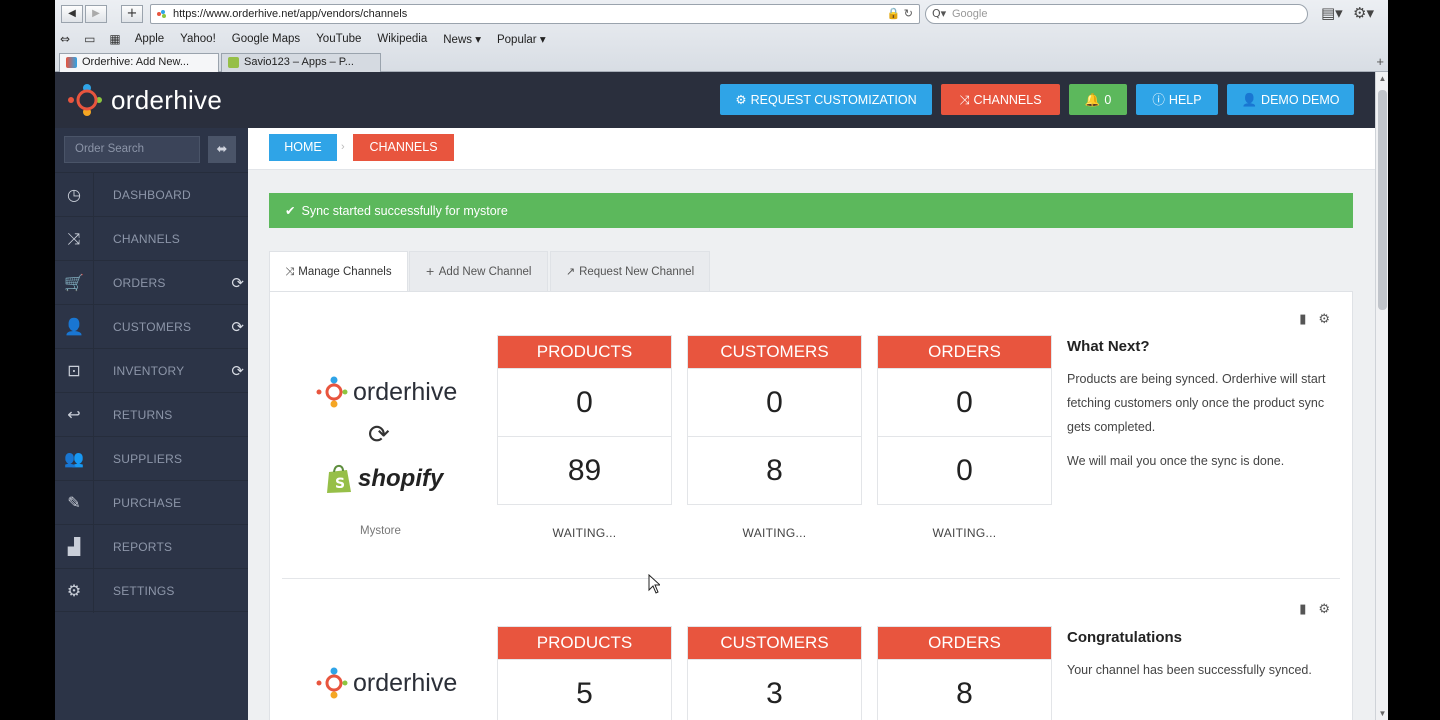 This screenshot has height=720, width=1440. Describe the element at coordinates (114, 39) in the screenshot. I see `grid-icon: ▦` at that location.